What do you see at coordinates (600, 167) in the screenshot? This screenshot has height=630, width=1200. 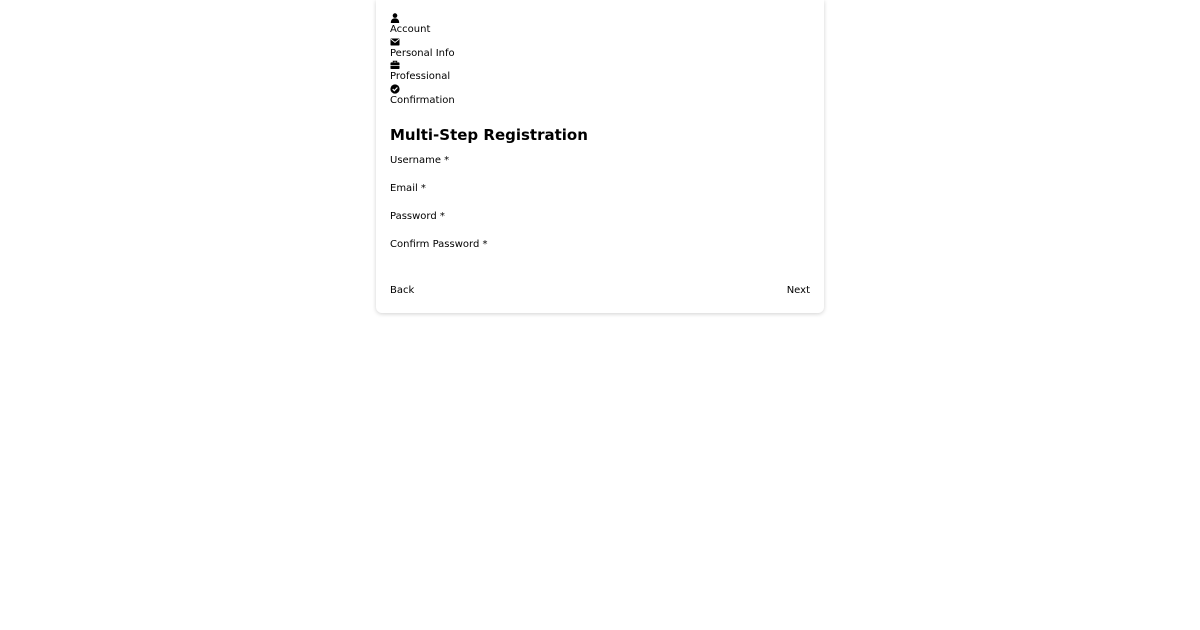 I see `username-field: Username *` at bounding box center [600, 167].